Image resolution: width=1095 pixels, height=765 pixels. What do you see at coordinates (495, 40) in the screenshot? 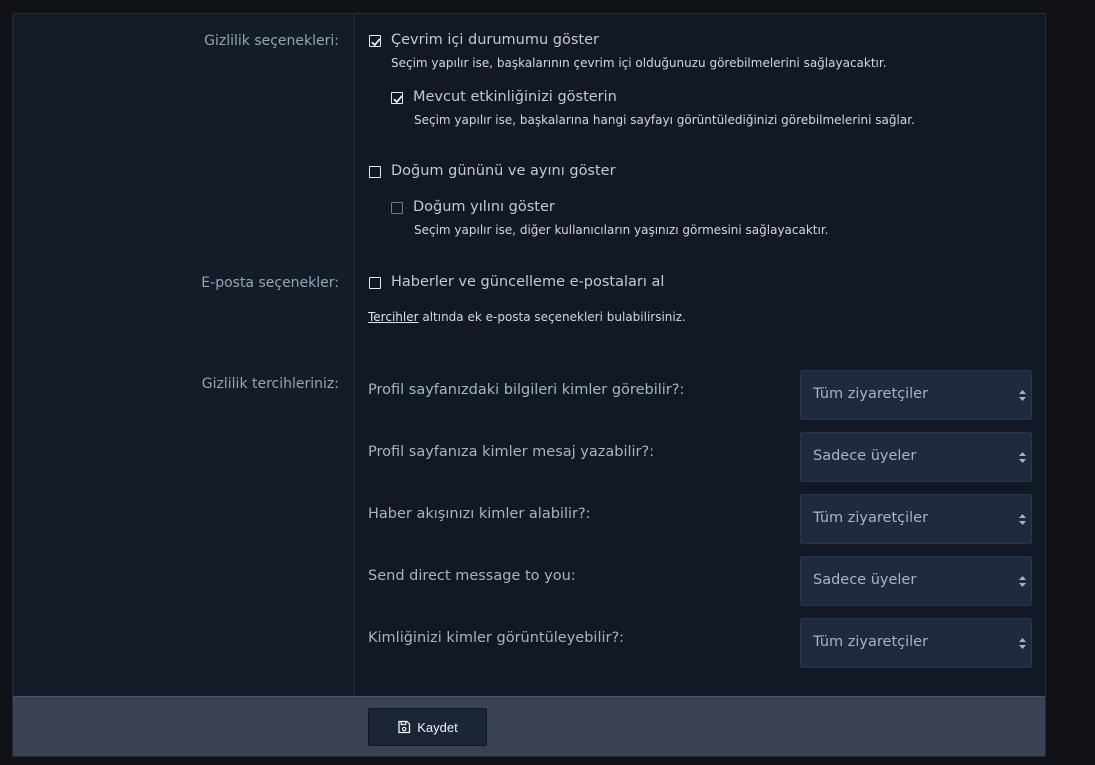
I see `show-online-label: Çevrim içi durumumu göster` at bounding box center [495, 40].